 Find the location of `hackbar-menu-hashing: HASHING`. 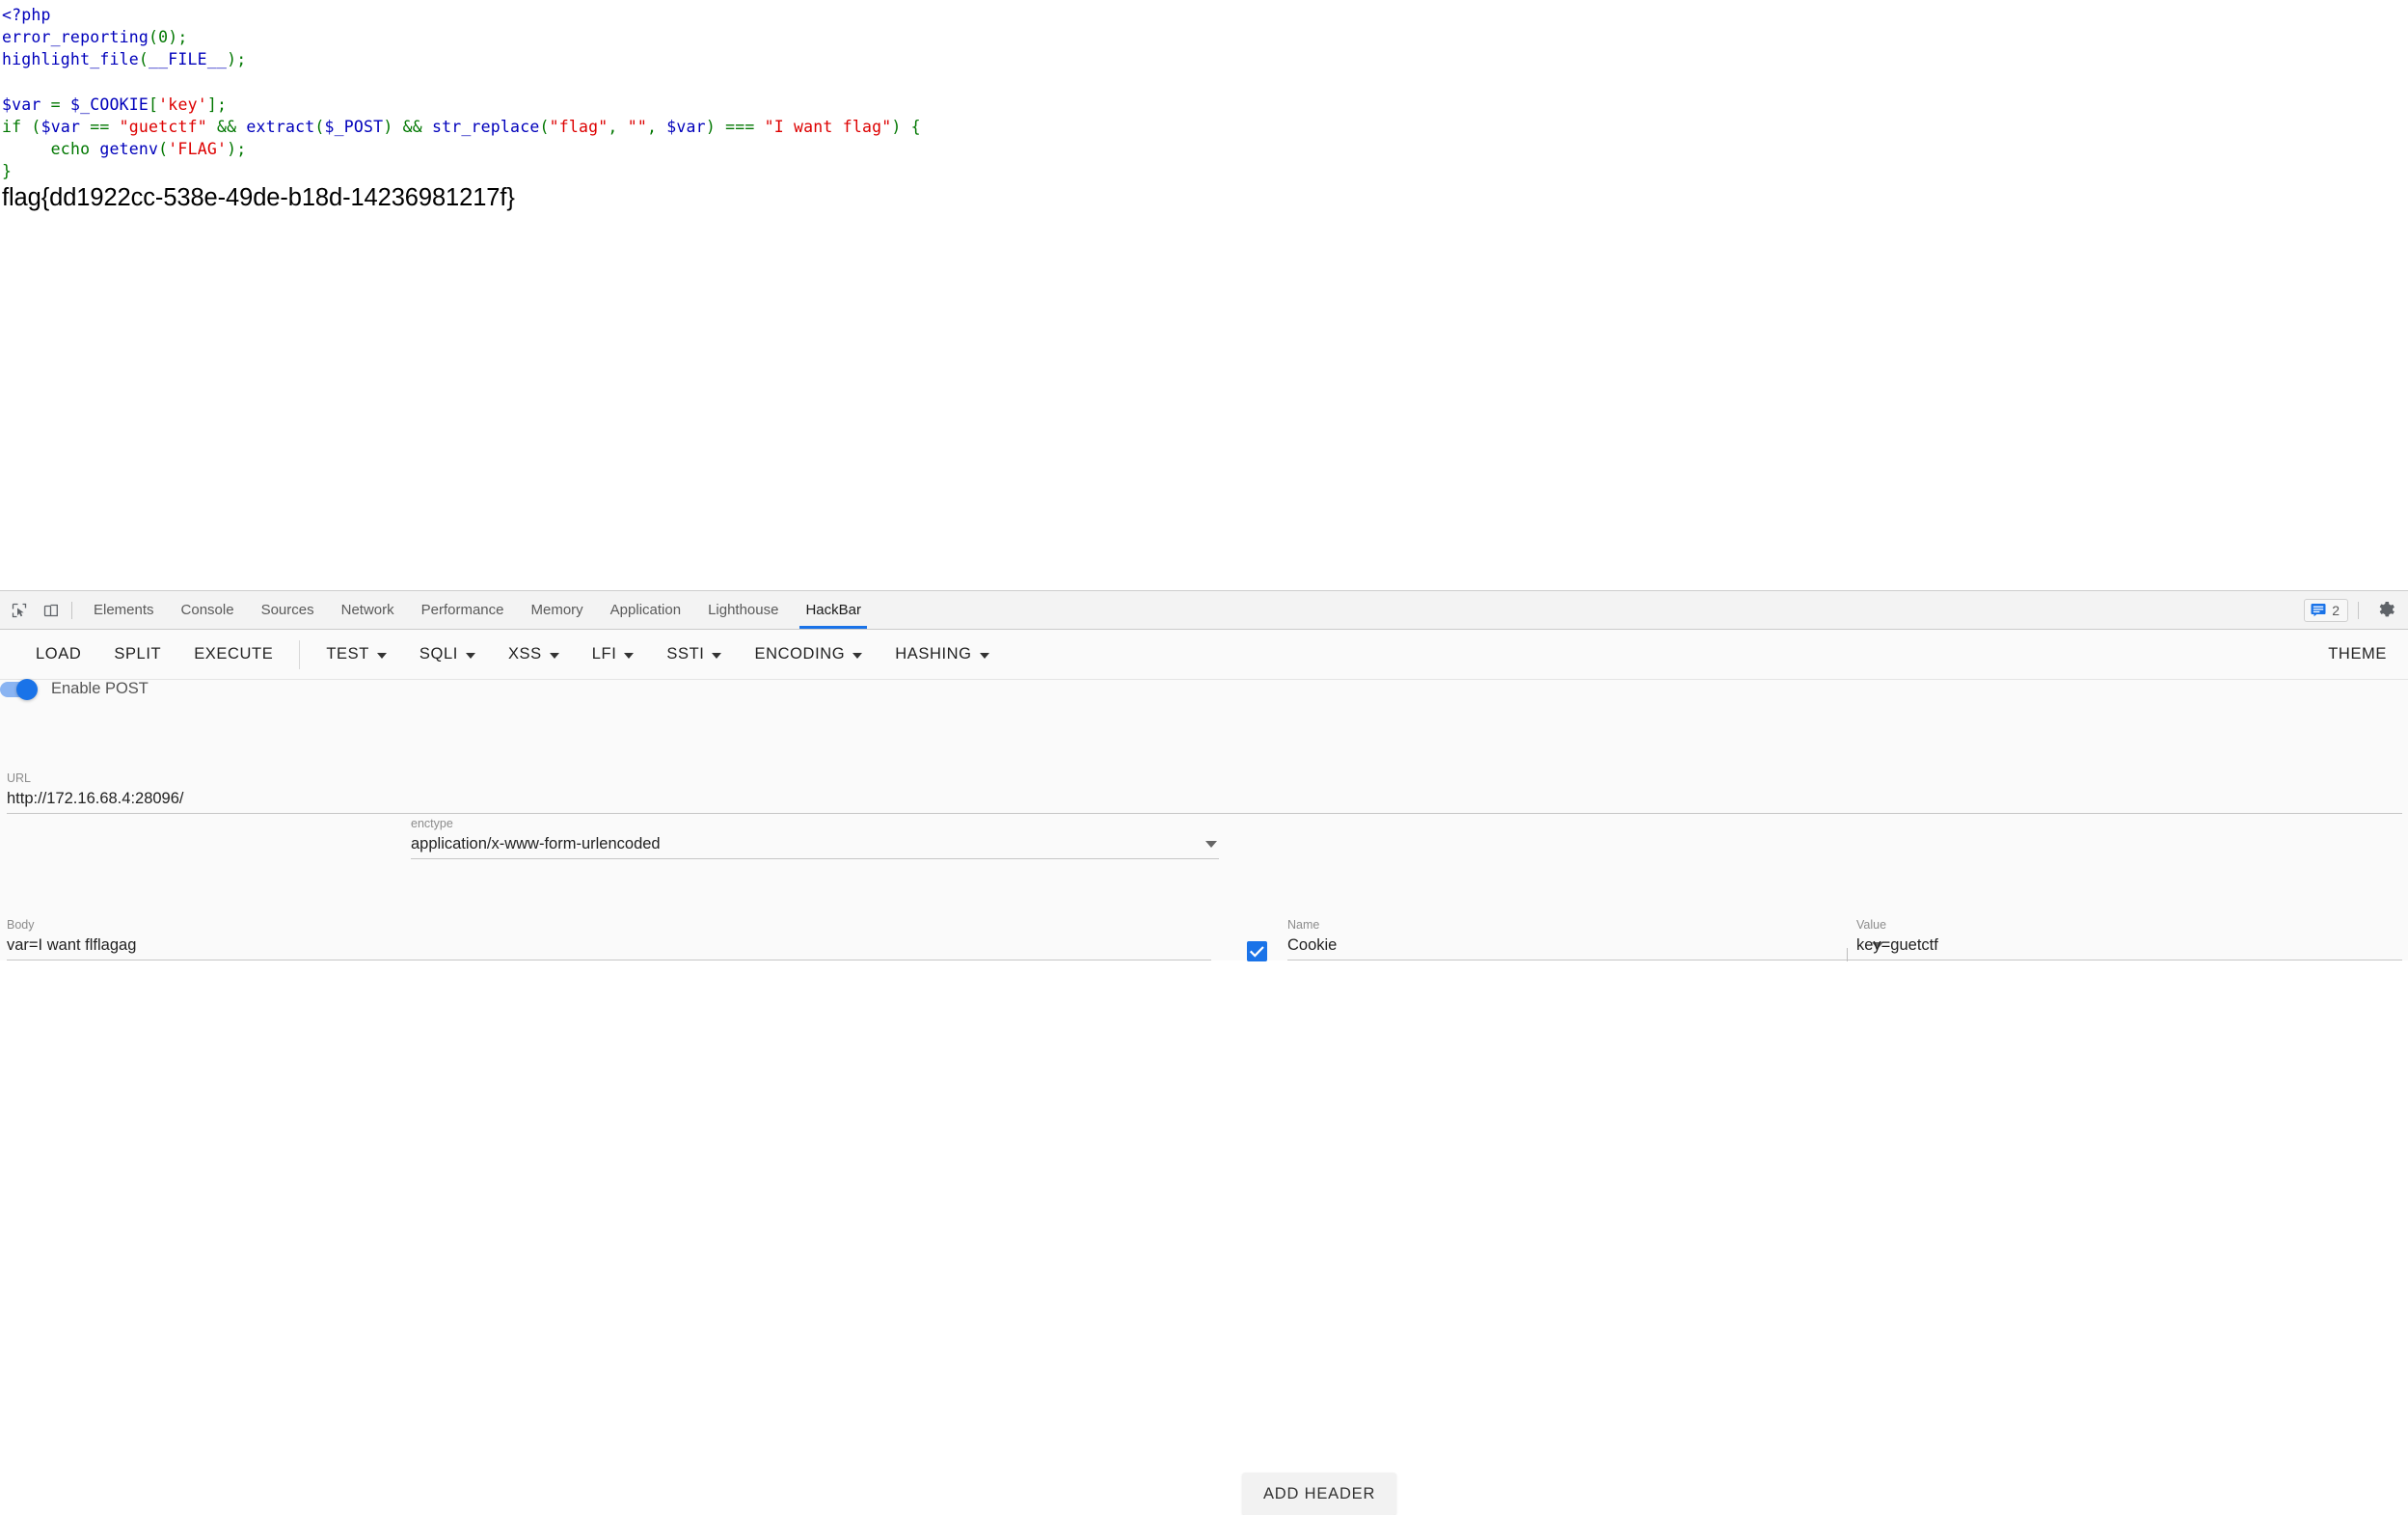

hackbar-menu-hashing: HASHING is located at coordinates (942, 654).